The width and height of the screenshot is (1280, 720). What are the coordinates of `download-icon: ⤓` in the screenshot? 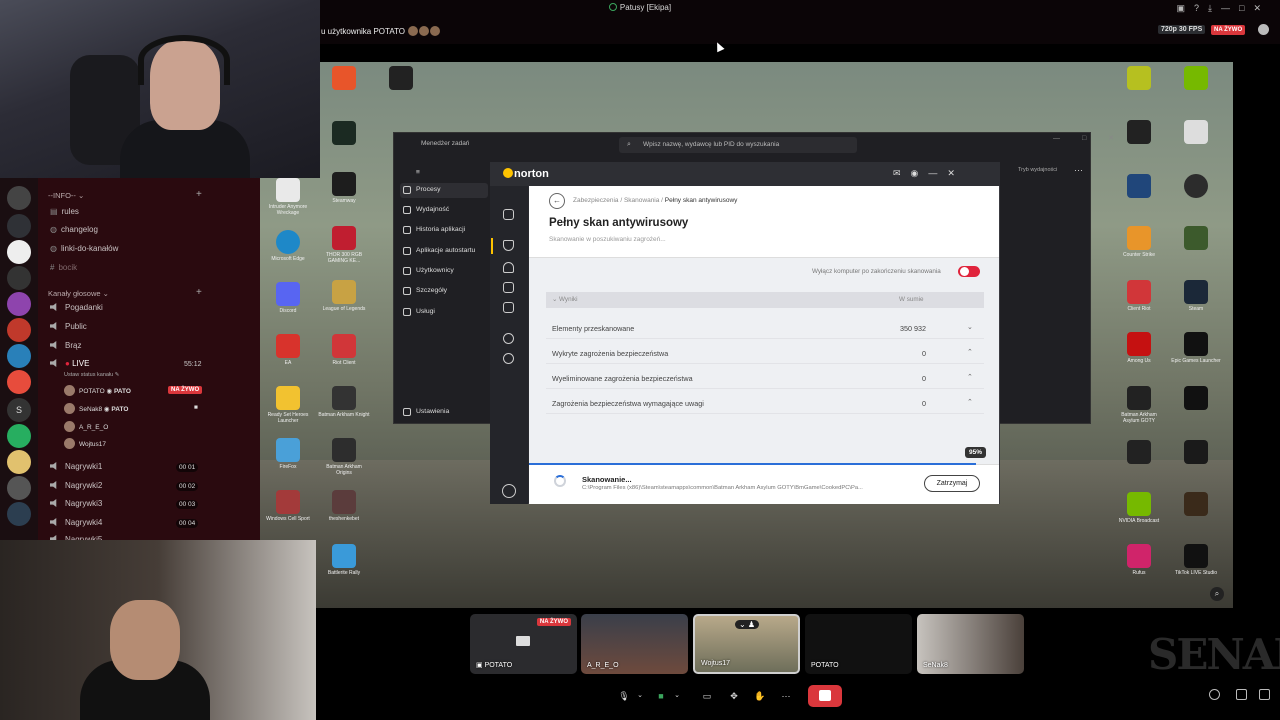 It's located at (1214, 8).